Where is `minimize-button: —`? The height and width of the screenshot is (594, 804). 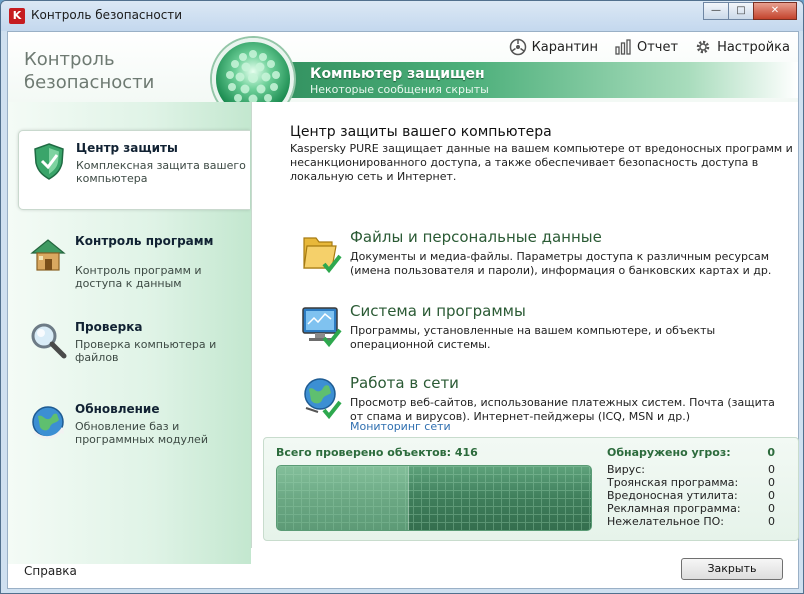
minimize-button: — is located at coordinates (716, 11).